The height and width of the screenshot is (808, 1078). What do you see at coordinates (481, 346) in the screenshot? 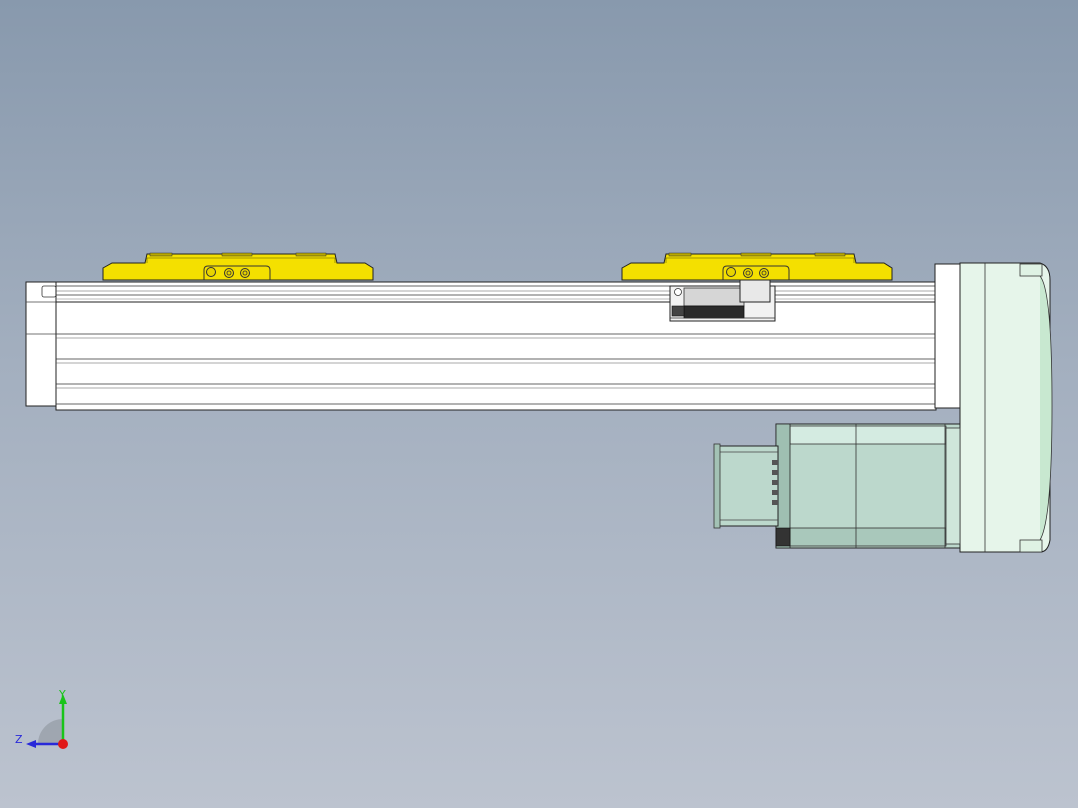
I see `rail-body` at bounding box center [481, 346].